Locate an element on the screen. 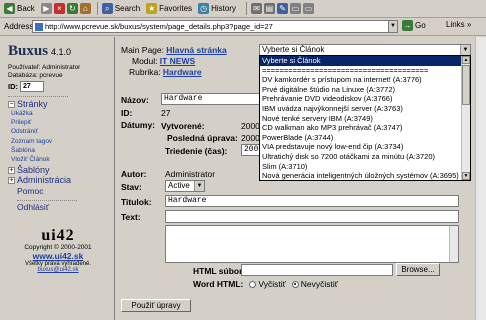  nav-section-stranky: − Stránky is located at coordinates (61, 104).